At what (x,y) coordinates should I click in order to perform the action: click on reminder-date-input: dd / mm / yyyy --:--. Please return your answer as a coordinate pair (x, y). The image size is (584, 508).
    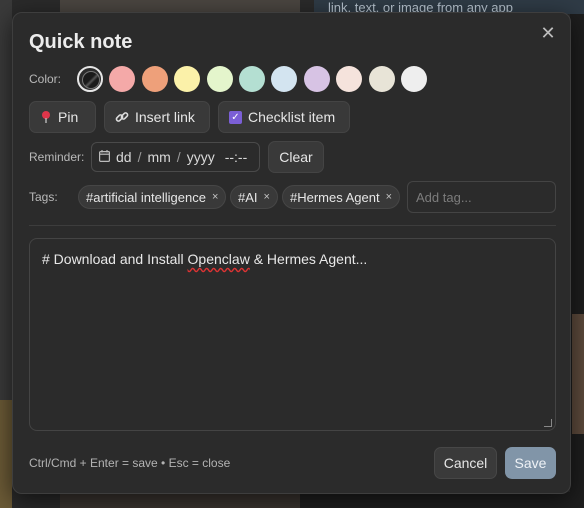
    Looking at the image, I should click on (175, 157).